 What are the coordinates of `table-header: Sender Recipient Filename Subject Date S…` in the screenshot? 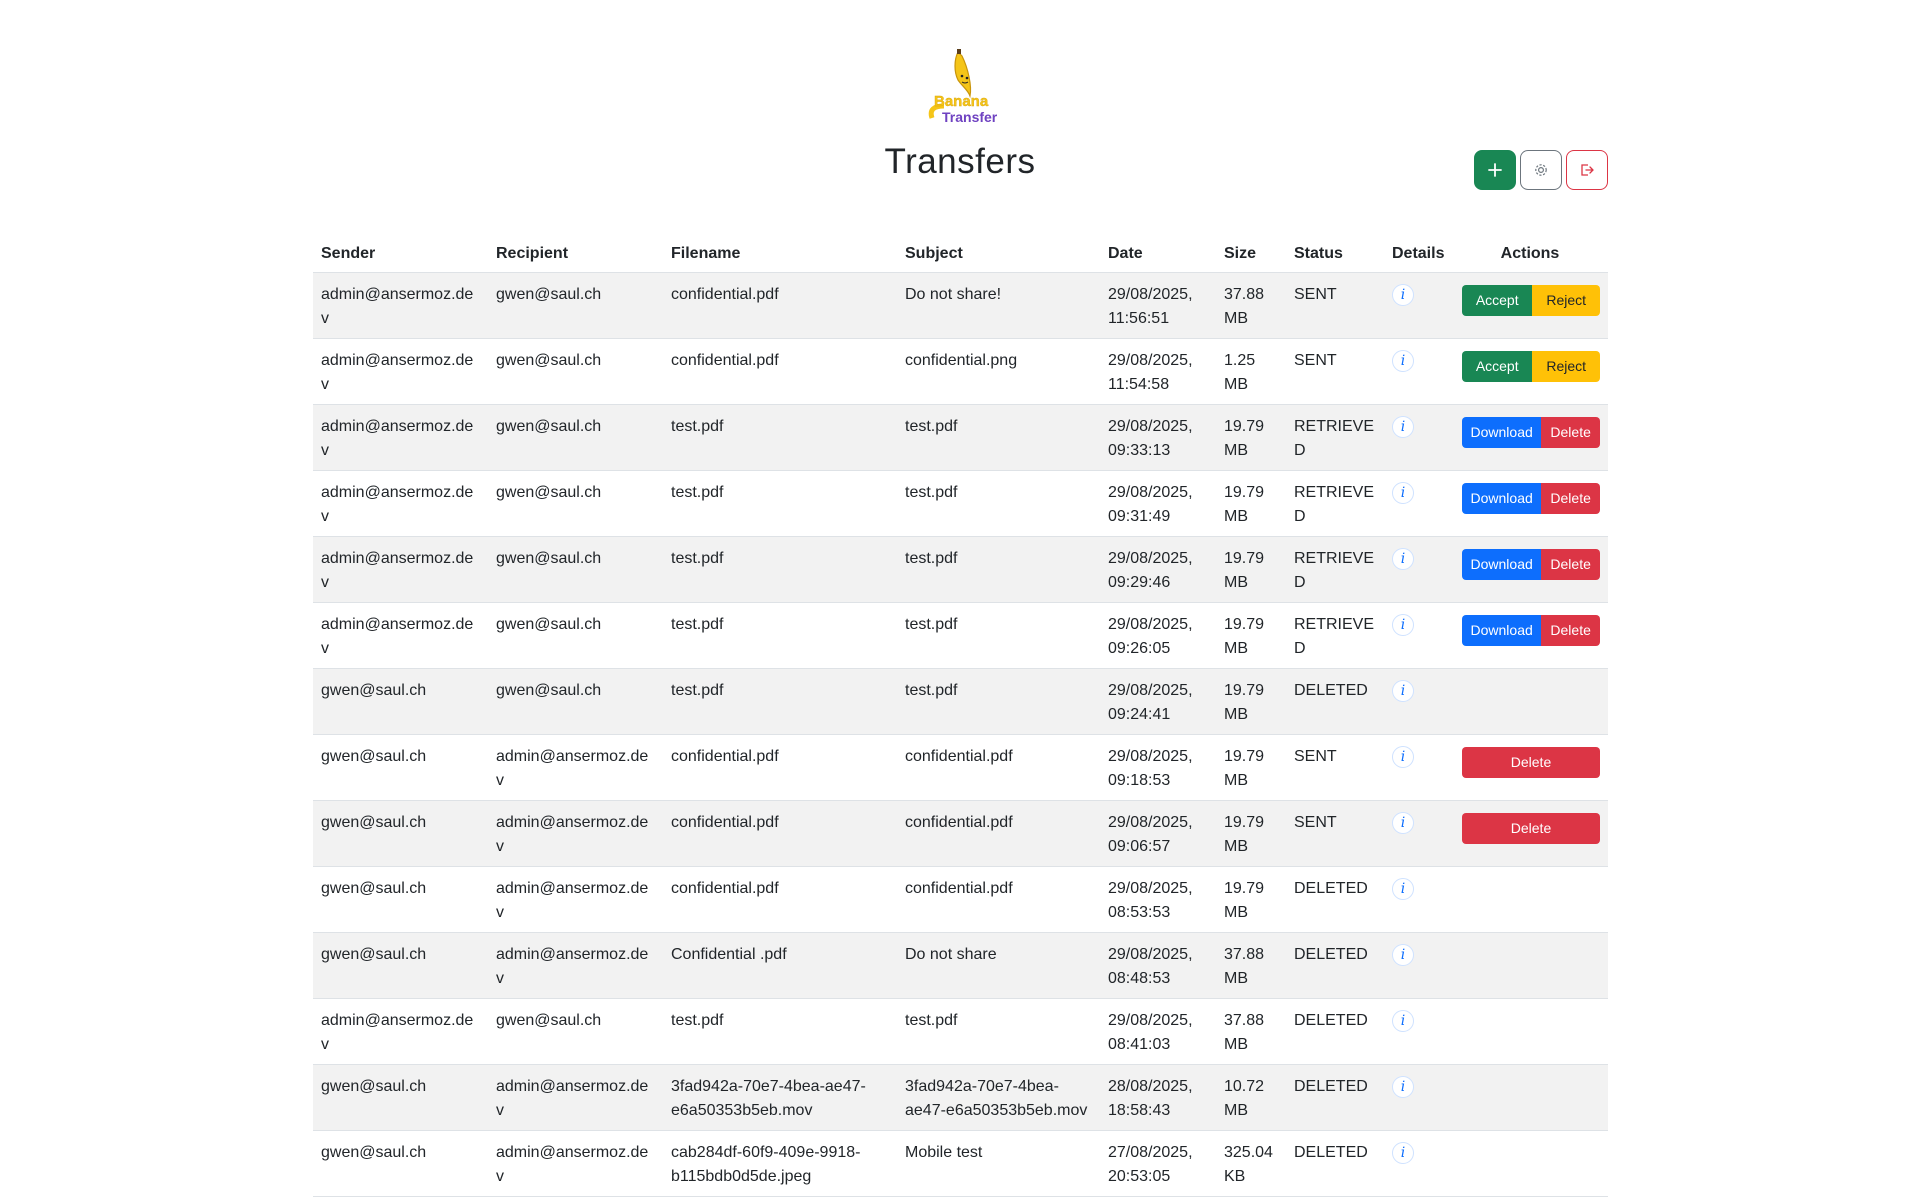 It's located at (960, 254).